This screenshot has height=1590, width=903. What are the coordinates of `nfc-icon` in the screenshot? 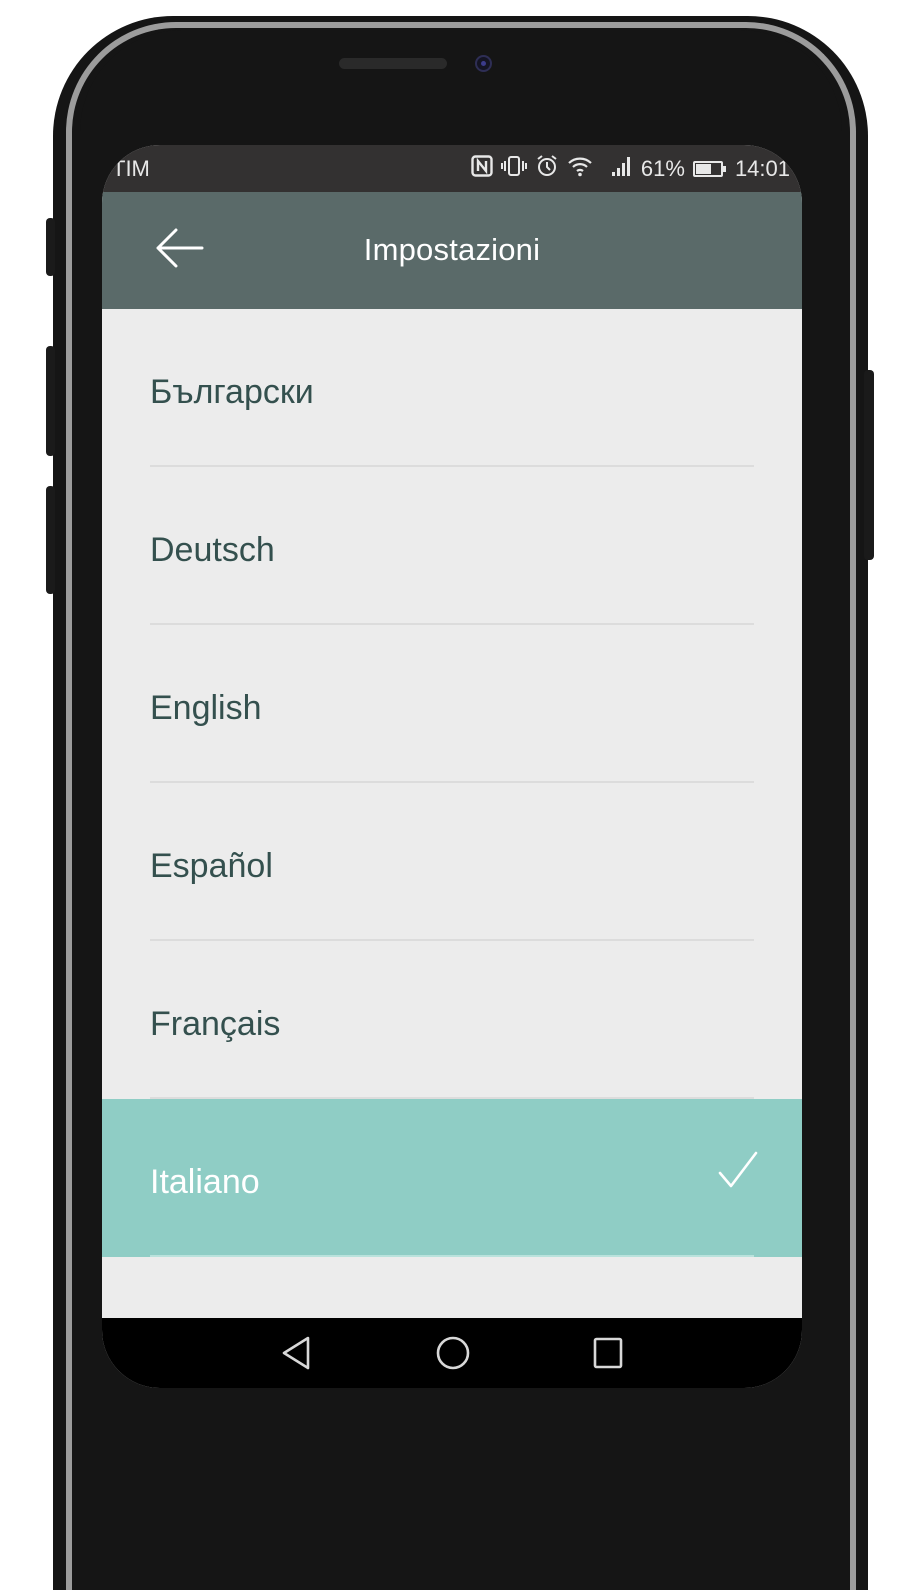 It's located at (482, 169).